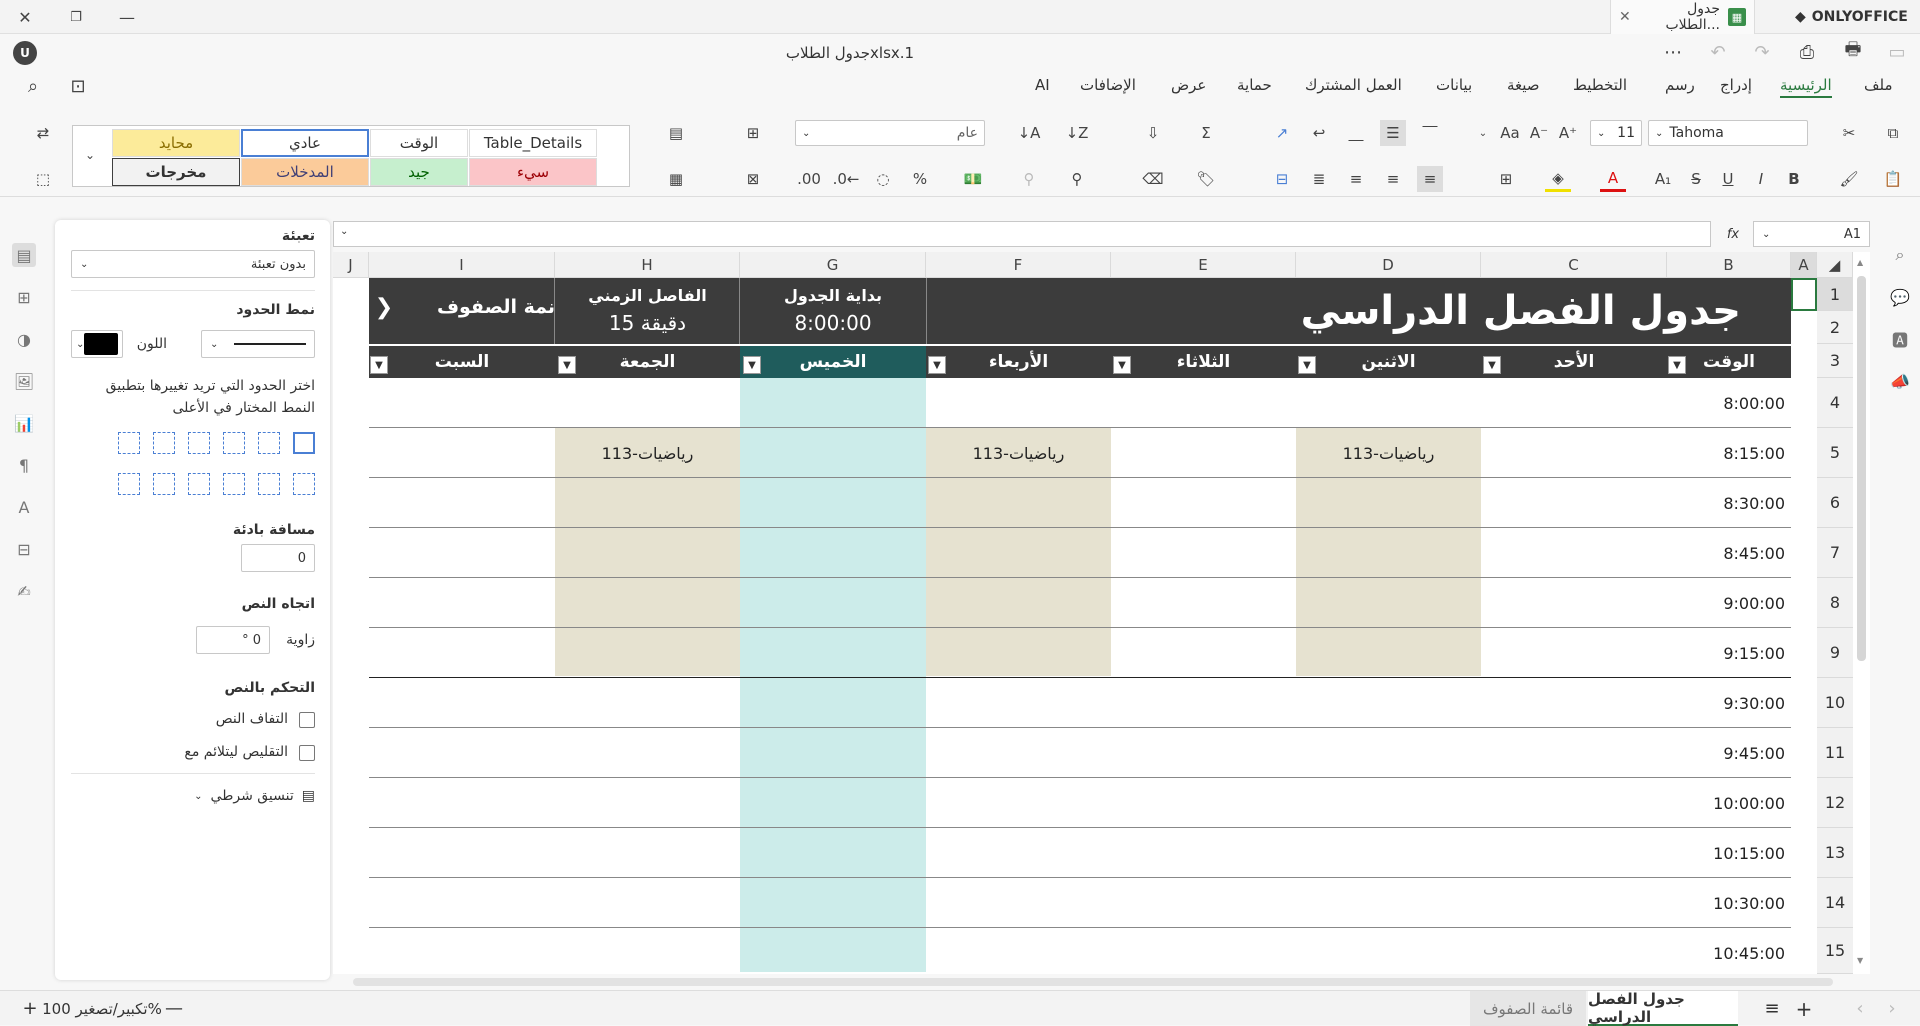 The height and width of the screenshot is (1026, 1920). Describe the element at coordinates (1388, 362) in the screenshot. I see `header-monday: الاثنين` at that location.